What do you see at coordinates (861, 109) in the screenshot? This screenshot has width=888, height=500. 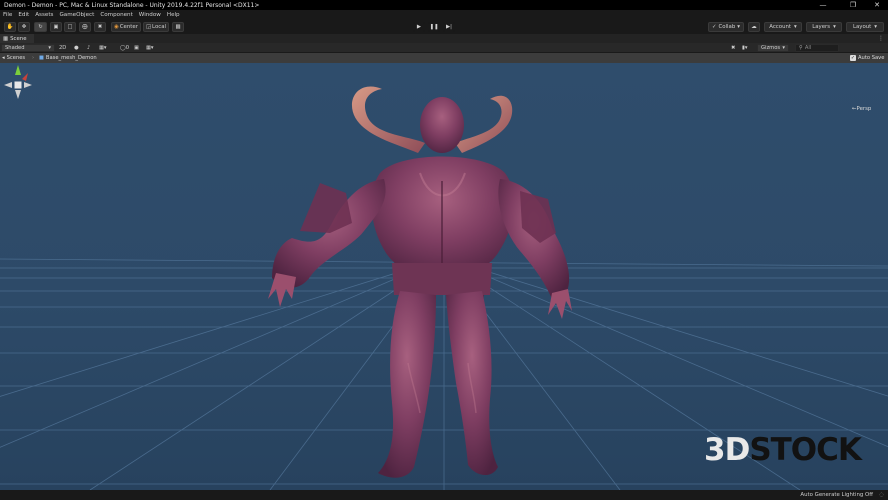 I see `projection-label: ←Persp` at bounding box center [861, 109].